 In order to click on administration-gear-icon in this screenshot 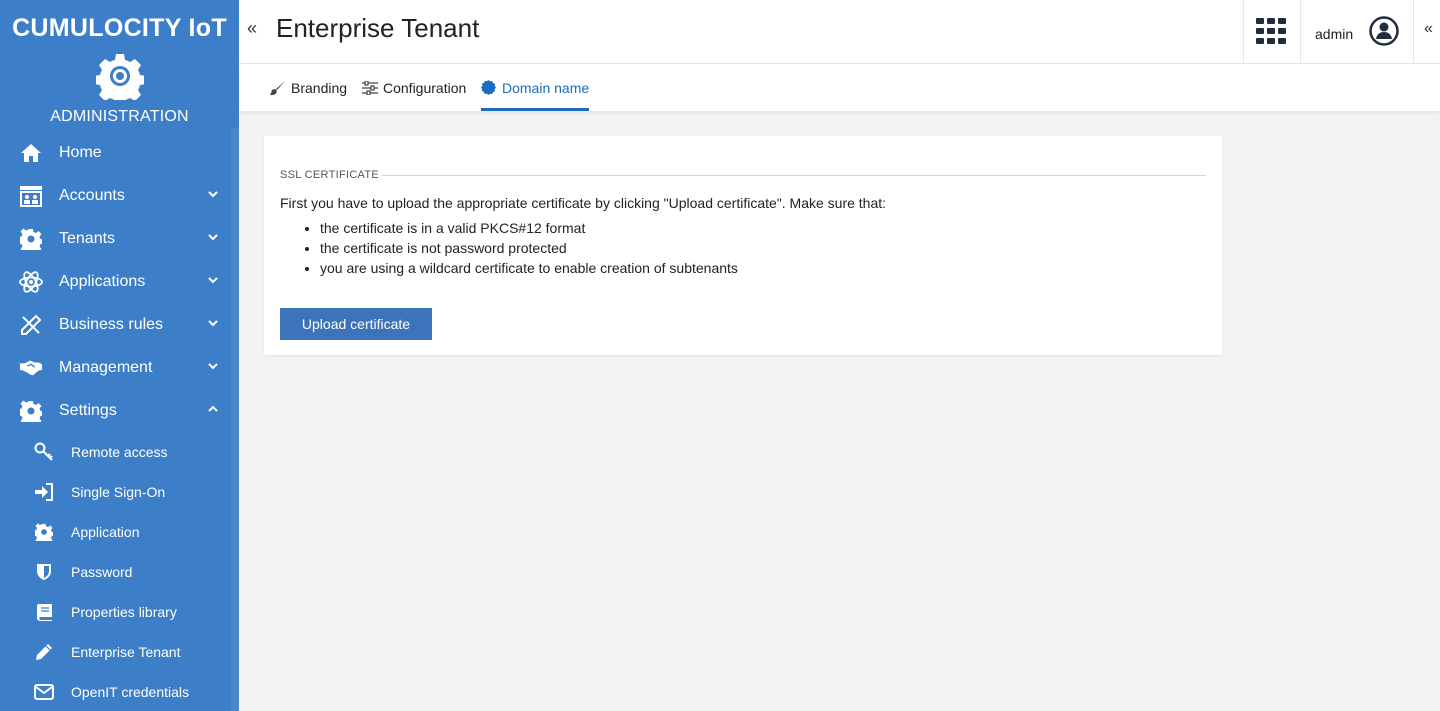, I will do `click(119, 77)`.